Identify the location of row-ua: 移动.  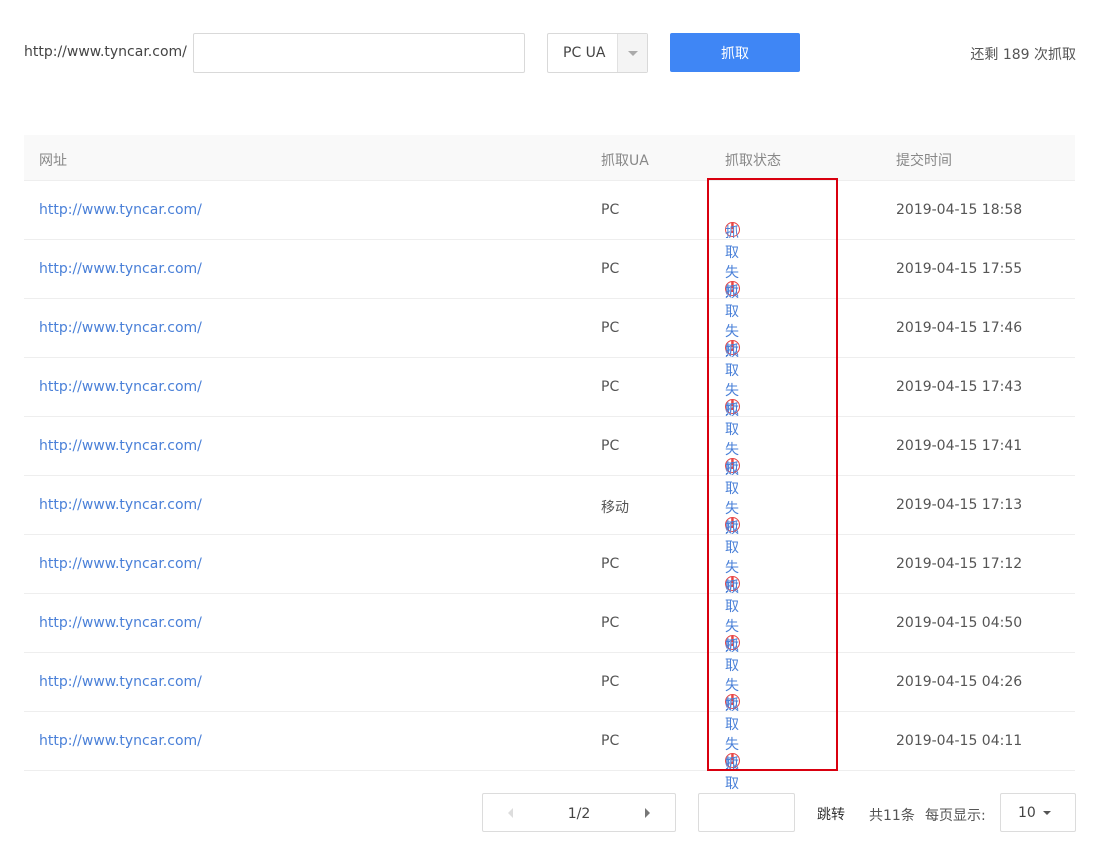
(615, 508).